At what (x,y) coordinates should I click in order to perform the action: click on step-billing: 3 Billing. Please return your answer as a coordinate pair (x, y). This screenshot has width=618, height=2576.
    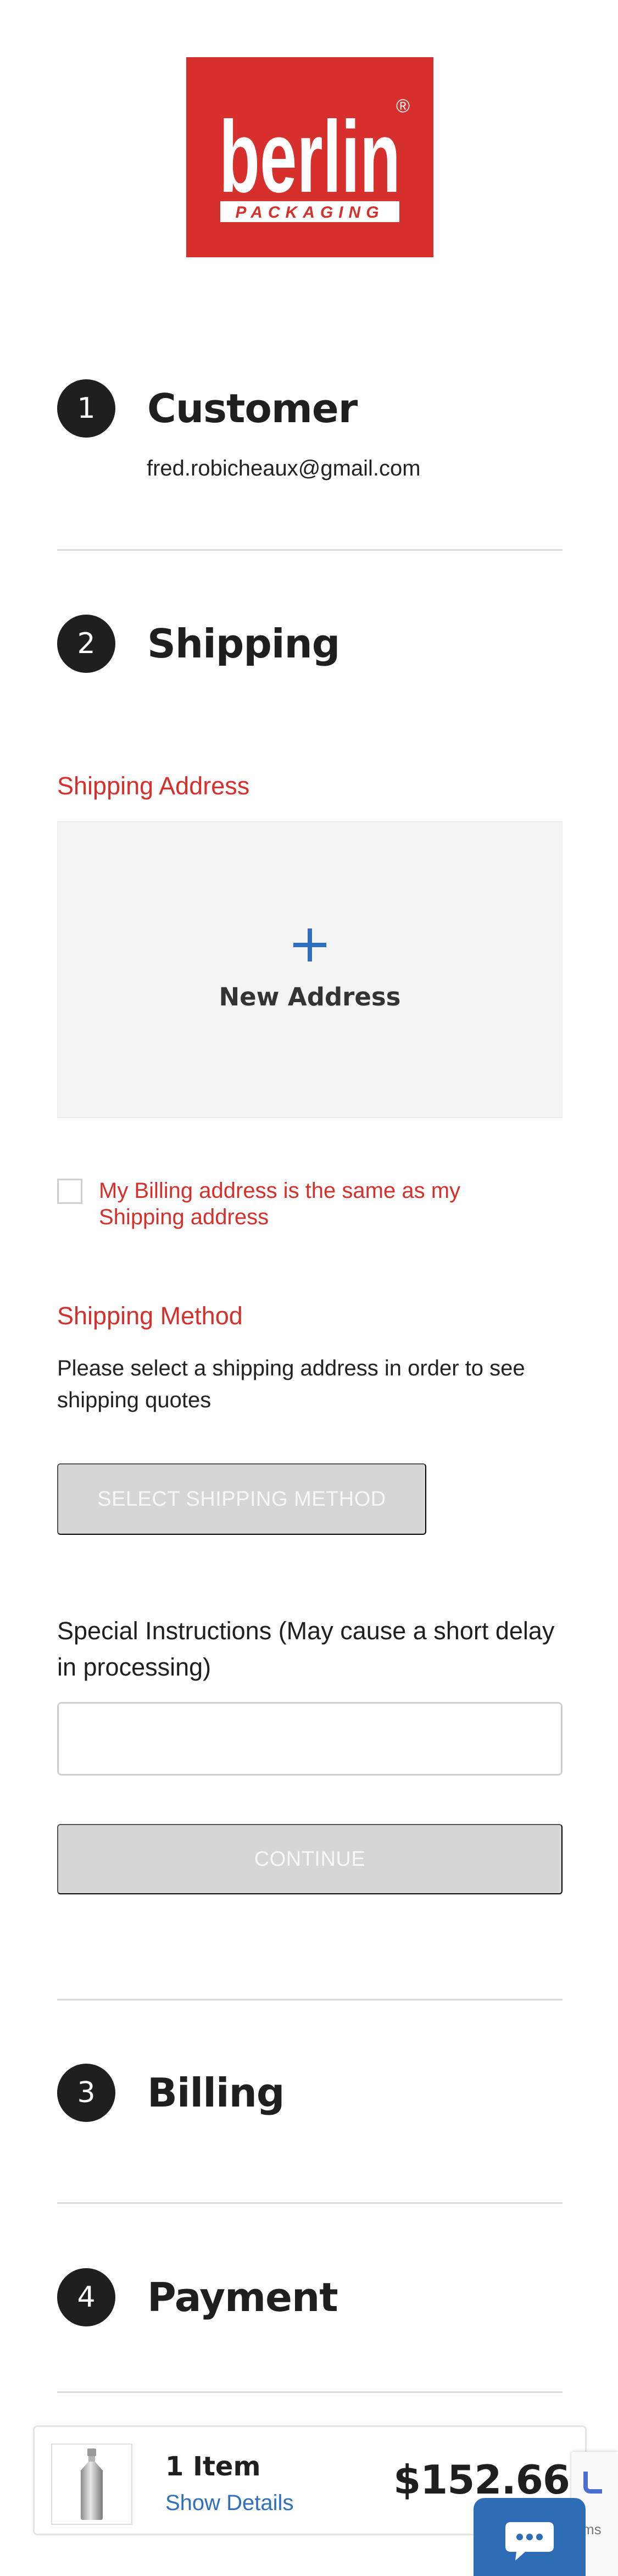
    Looking at the image, I should click on (171, 2093).